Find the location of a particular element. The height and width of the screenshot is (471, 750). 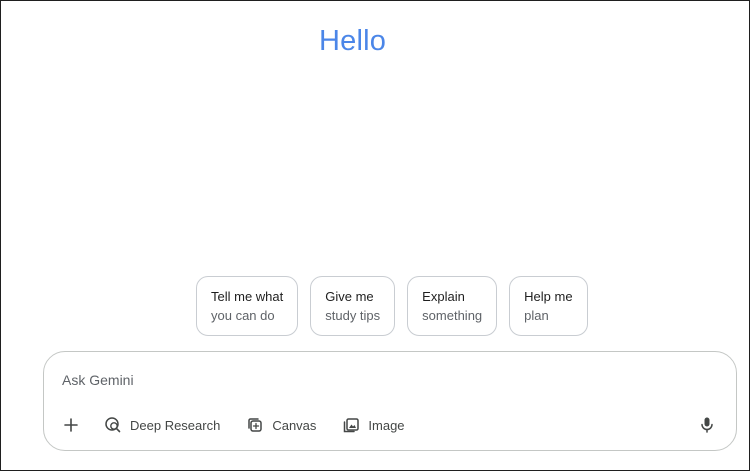

chip-line-1: Tell me what is located at coordinates (247, 296).